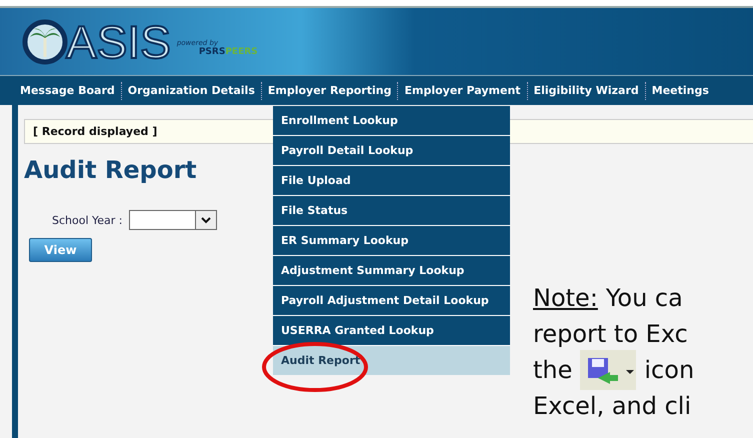 The width and height of the screenshot is (753, 438). I want to click on partner-logo-text: PSRSPEERS, so click(228, 51).